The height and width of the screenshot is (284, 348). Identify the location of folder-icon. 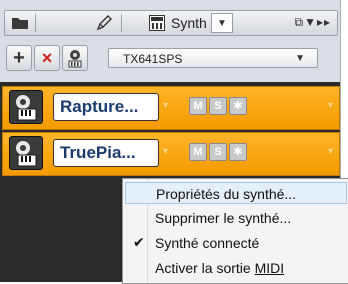
(20, 23).